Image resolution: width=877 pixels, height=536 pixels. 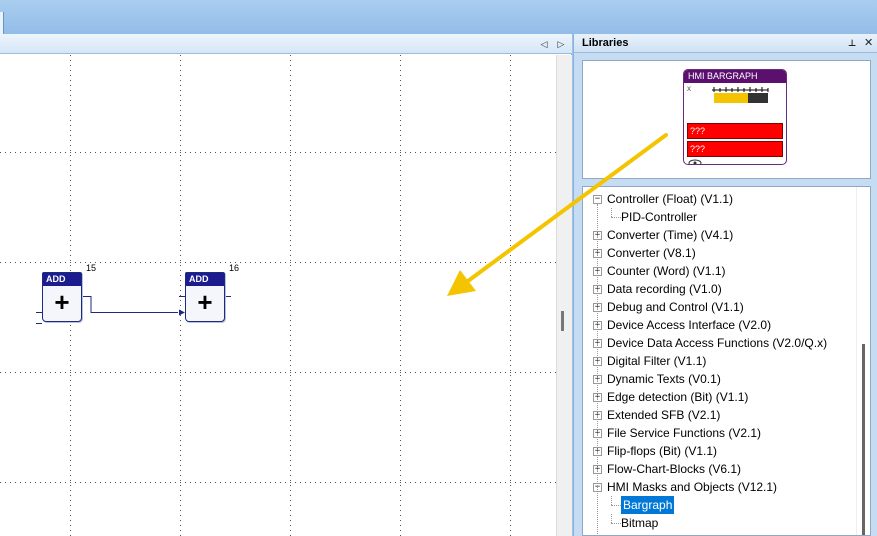 I want to click on tree-item-label: Dynamic Texts (V0.1), so click(x=664, y=379).